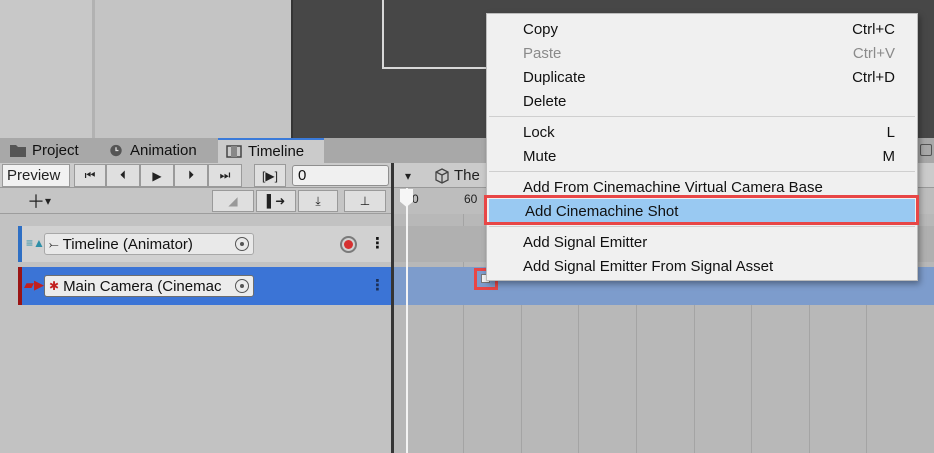 The height and width of the screenshot is (453, 934). Describe the element at coordinates (18, 151) in the screenshot. I see `folder-icon` at that location.